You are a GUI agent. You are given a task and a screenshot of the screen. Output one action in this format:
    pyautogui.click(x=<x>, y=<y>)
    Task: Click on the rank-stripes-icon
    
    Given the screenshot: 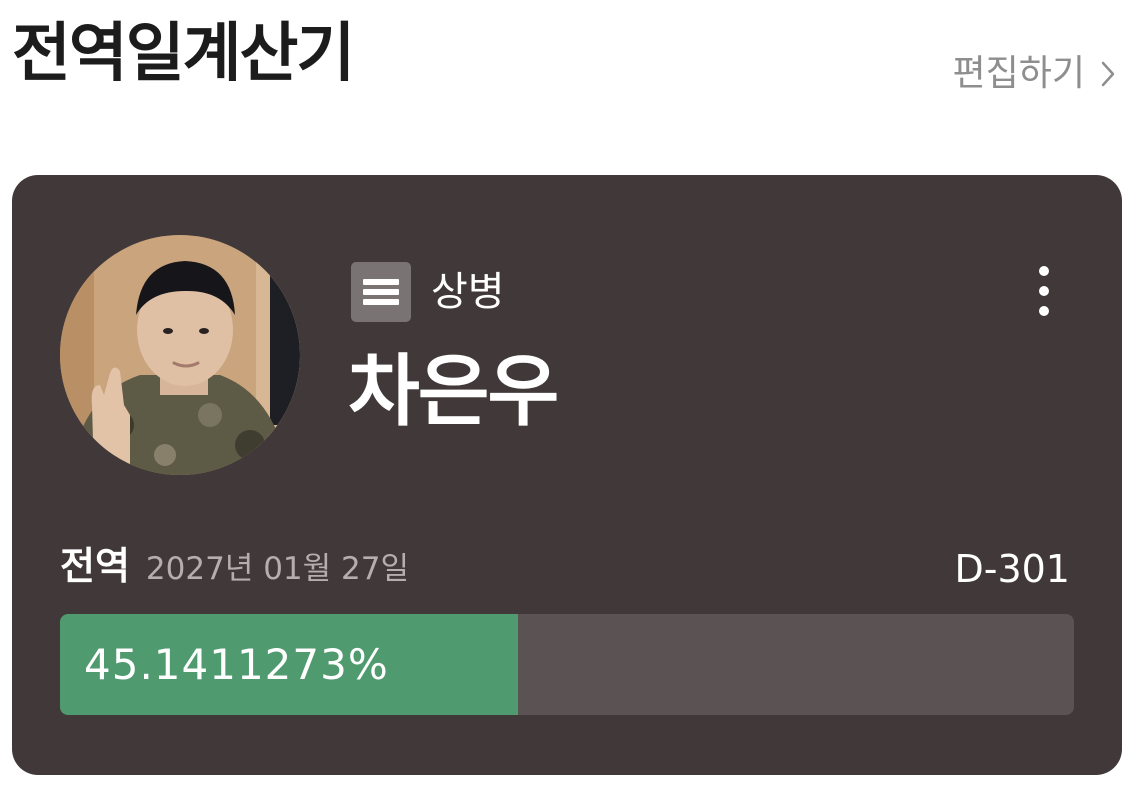 What is the action you would take?
    pyautogui.click(x=381, y=292)
    